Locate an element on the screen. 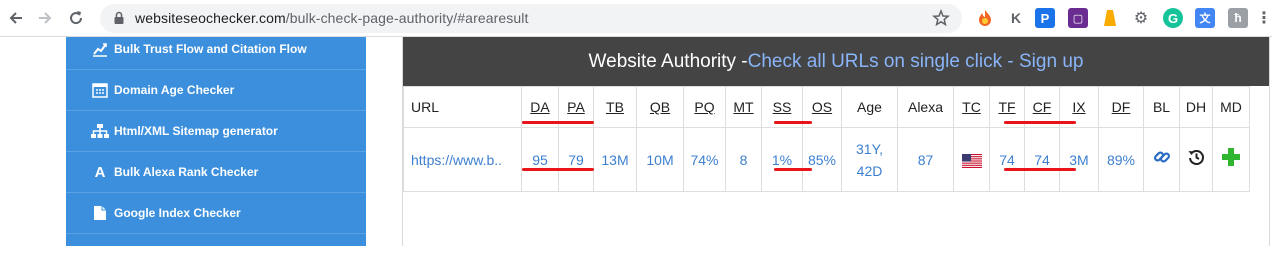 The height and width of the screenshot is (275, 1272). sidebar-item-sitemap: Html/XML Sitemap generator is located at coordinates (216, 131).